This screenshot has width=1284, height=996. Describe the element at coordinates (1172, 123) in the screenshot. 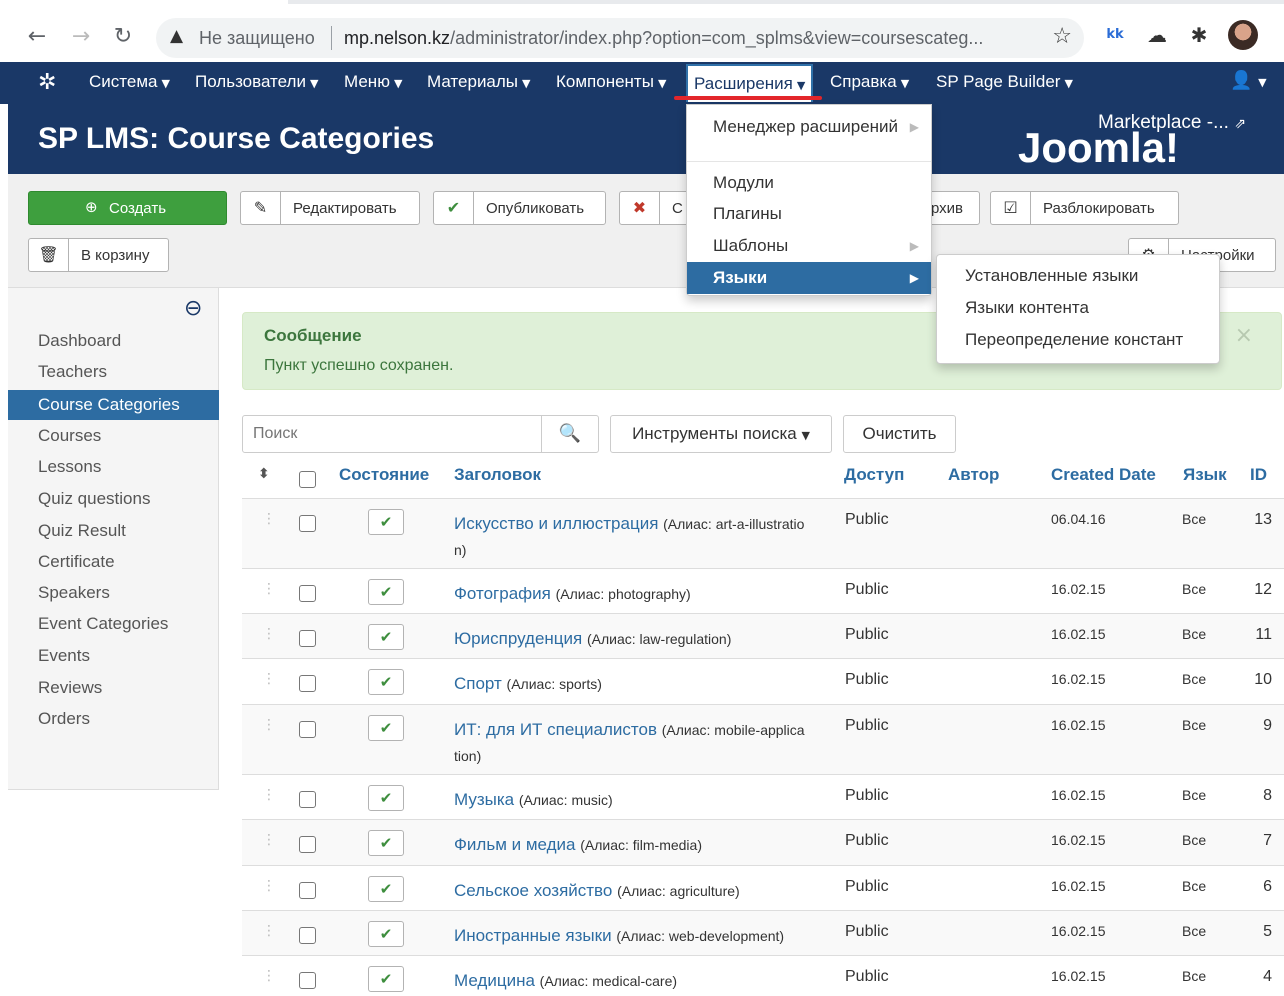

I see `marketplace-link: Marketplace -... ⇗` at that location.